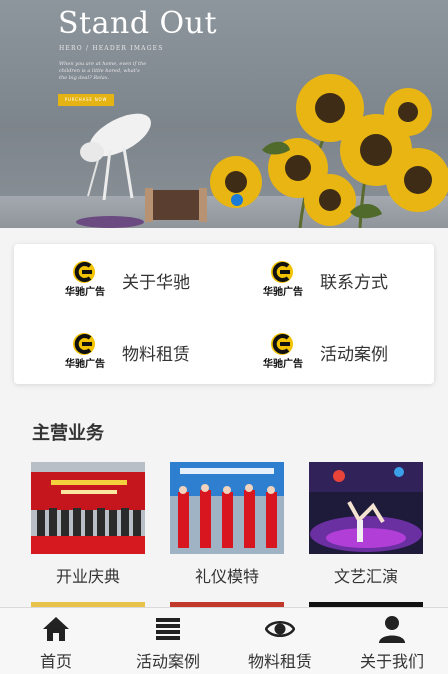 The width and height of the screenshot is (448, 674). Describe the element at coordinates (168, 641) in the screenshot. I see `tab-cases: 活动案例` at that location.